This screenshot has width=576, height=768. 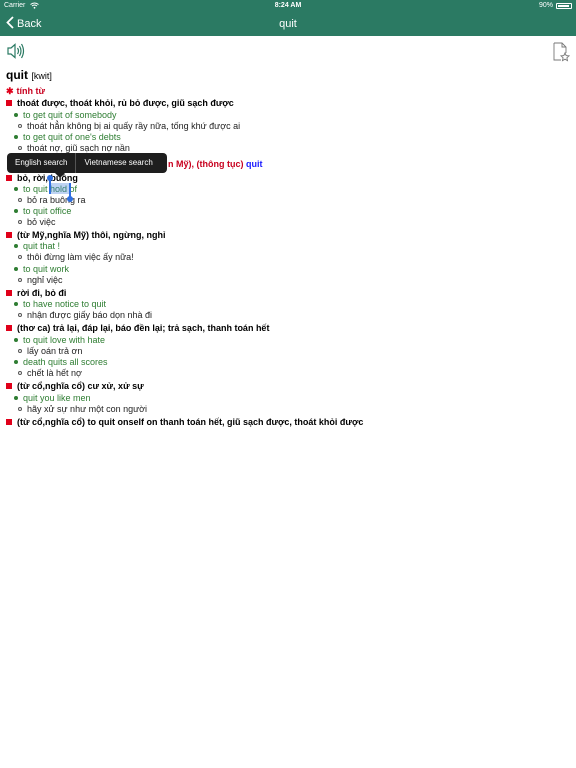 I want to click on bookmark-star-icon, so click(x=561, y=52).